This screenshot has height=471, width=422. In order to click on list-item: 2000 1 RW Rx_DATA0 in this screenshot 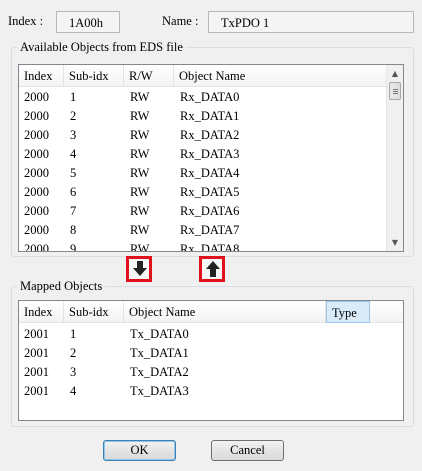, I will do `click(211, 97)`.